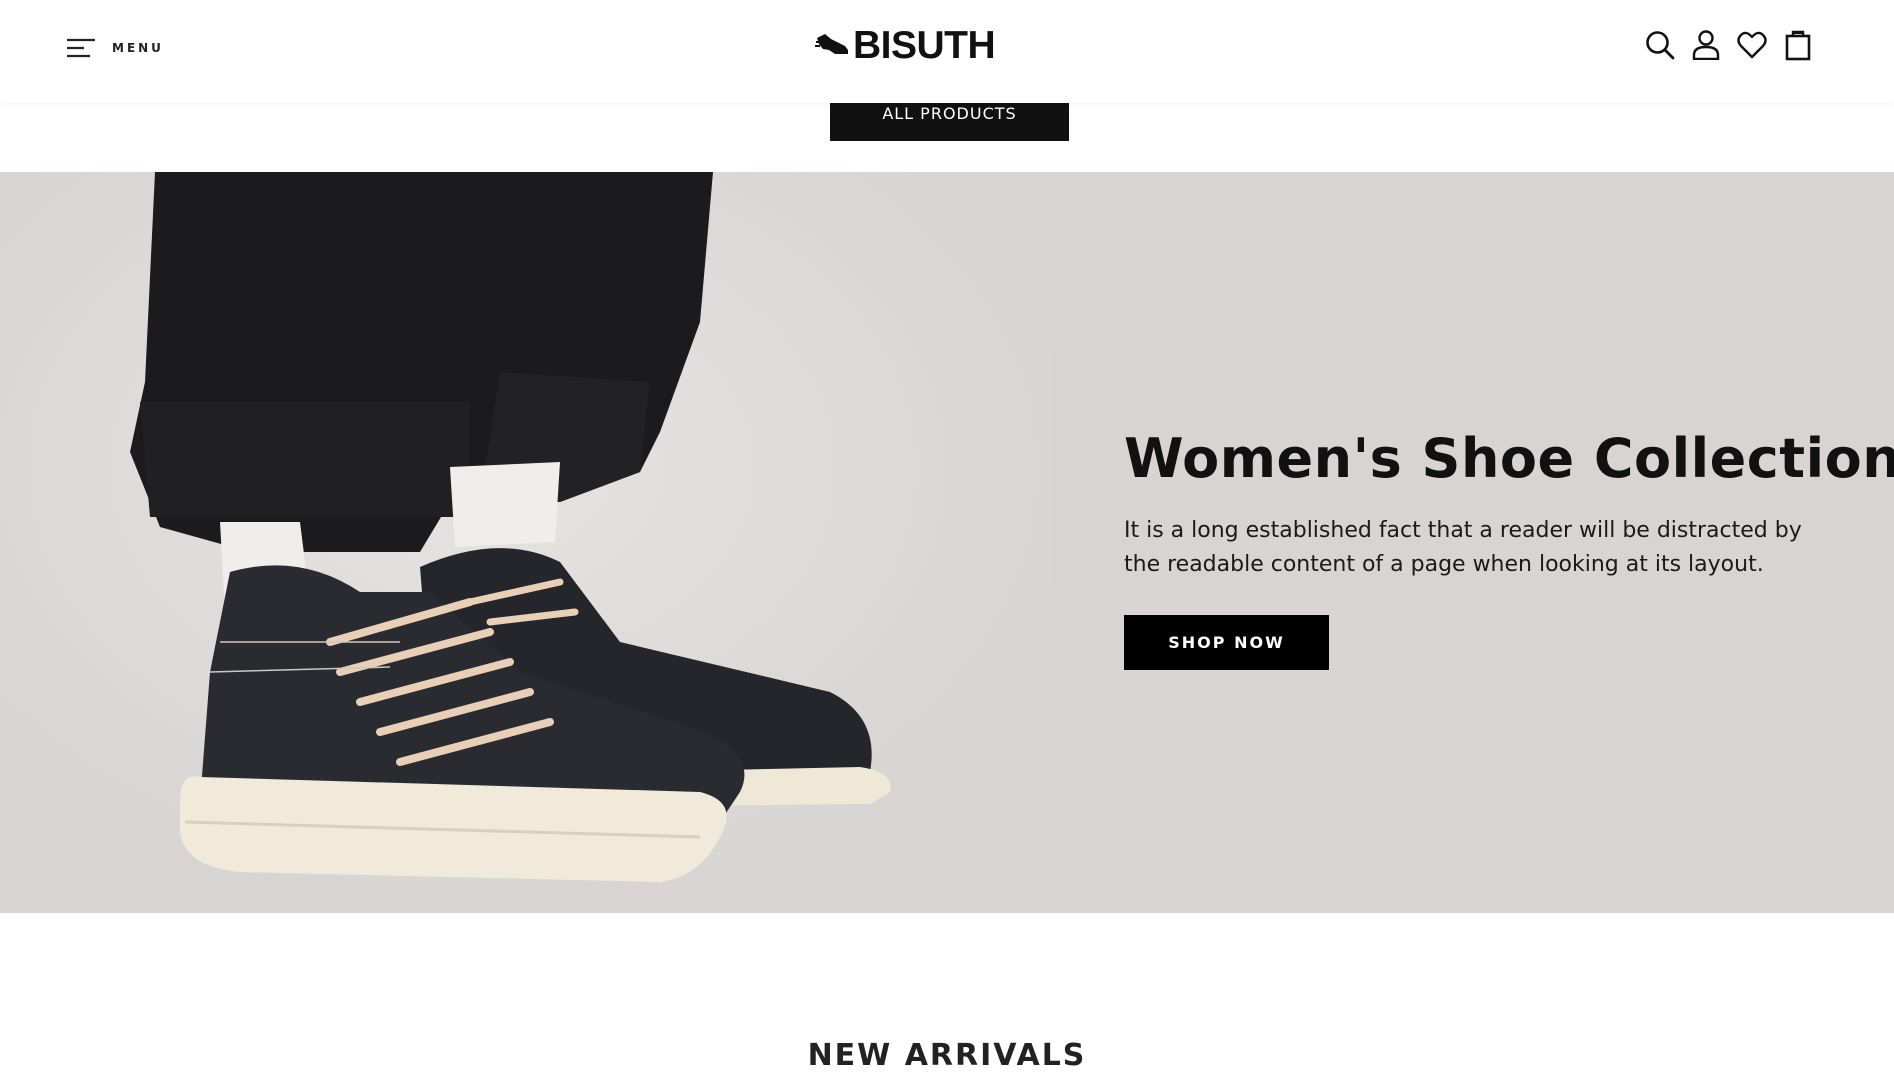 This screenshot has height=1080, width=1894. I want to click on search-icon, so click(1660, 45).